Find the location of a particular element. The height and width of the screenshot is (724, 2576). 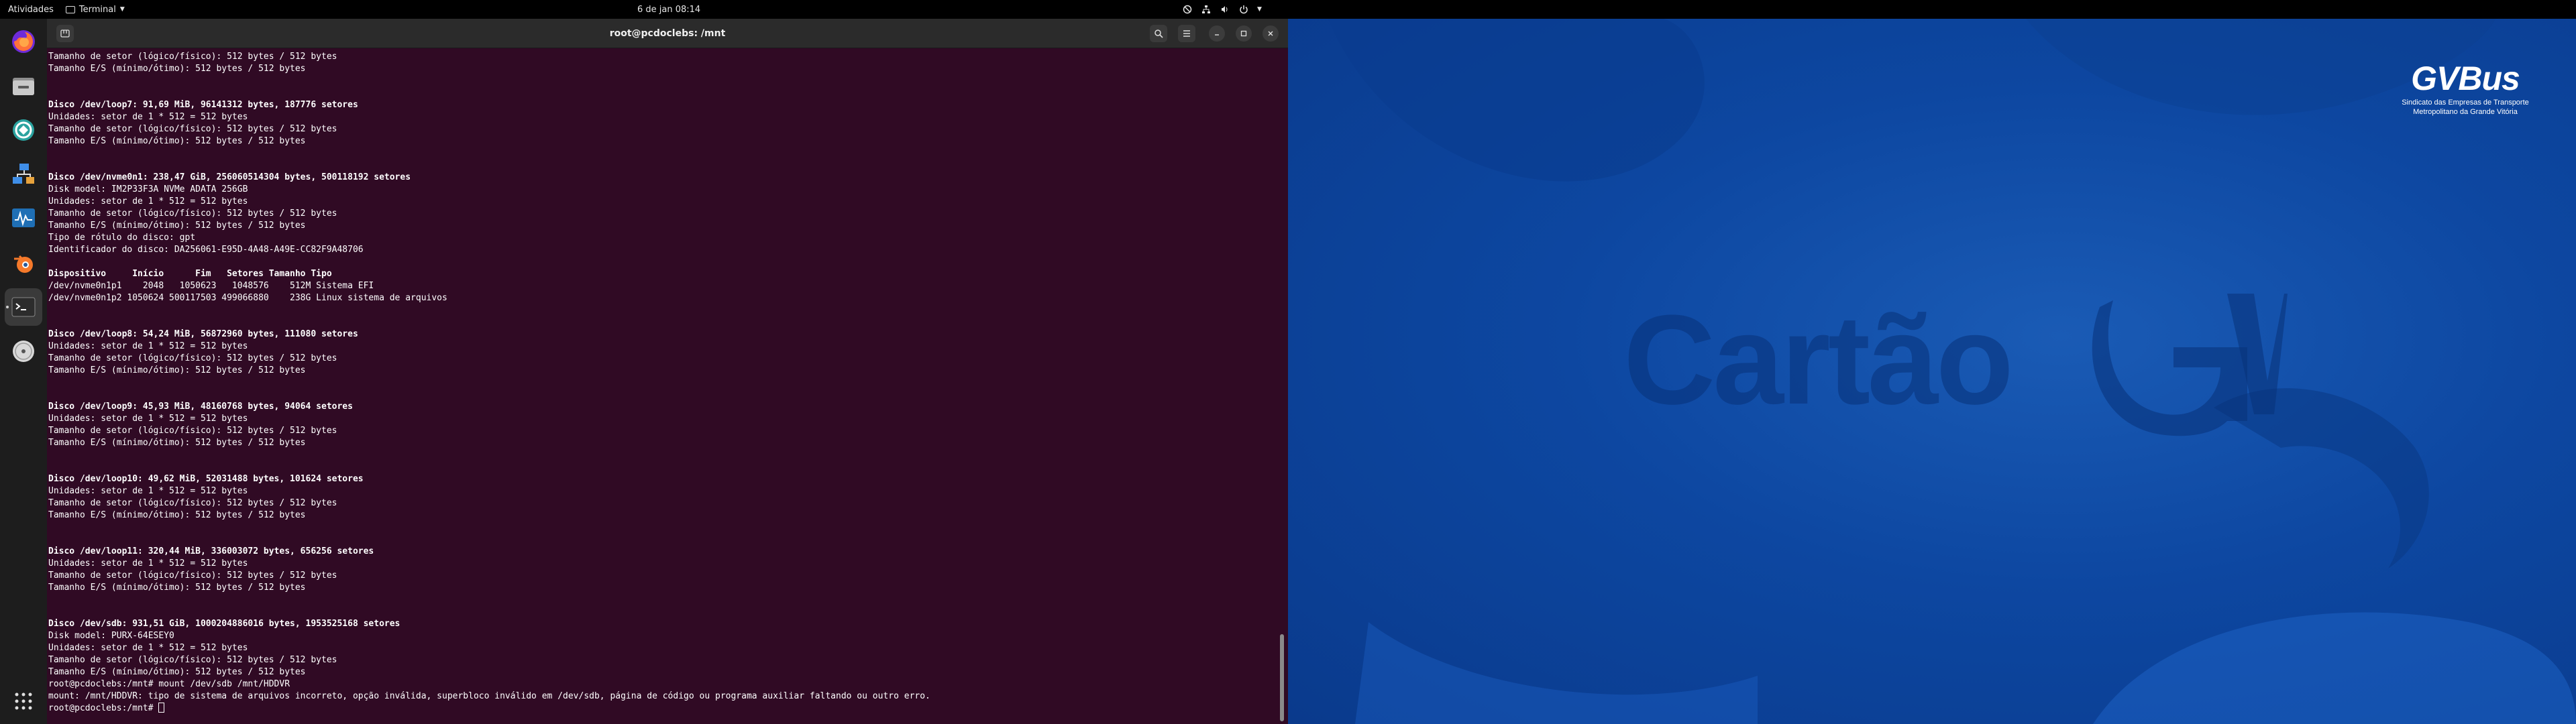

terminal-icon is located at coordinates (23, 307).